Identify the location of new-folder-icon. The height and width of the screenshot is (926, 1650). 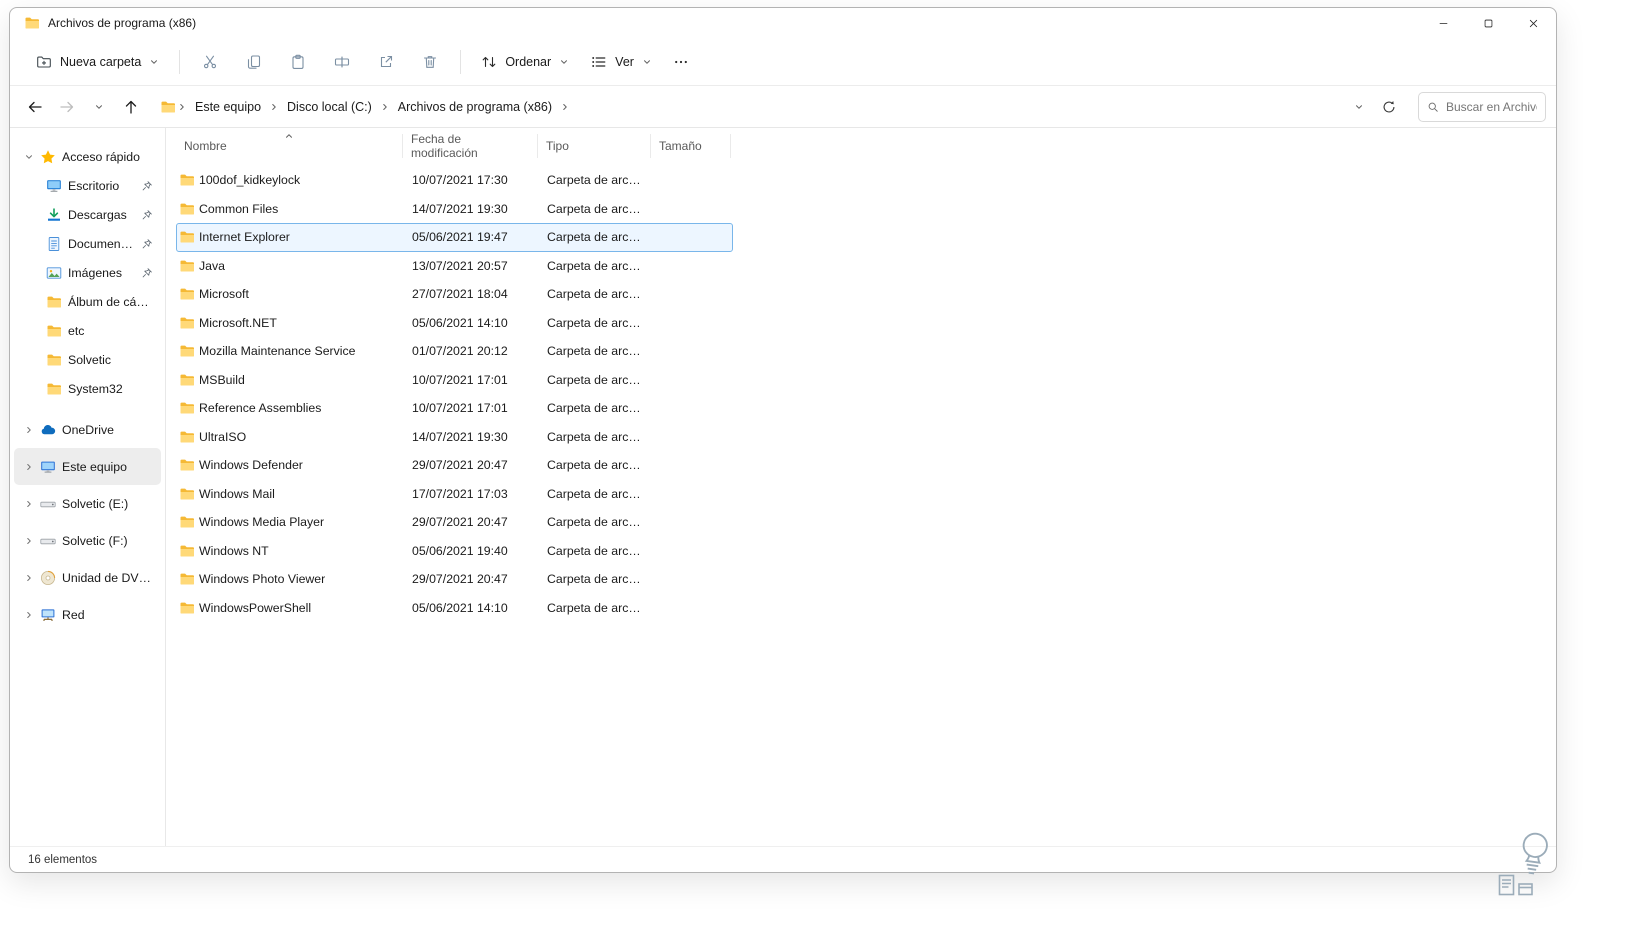
(44, 62).